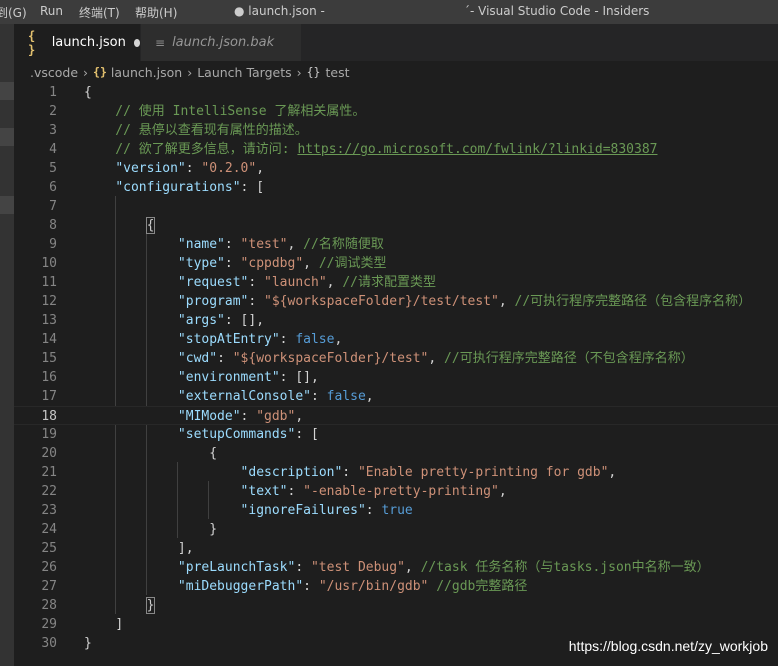  Describe the element at coordinates (299, 72) in the screenshot. I see `chevron-right-icon: ›` at that location.